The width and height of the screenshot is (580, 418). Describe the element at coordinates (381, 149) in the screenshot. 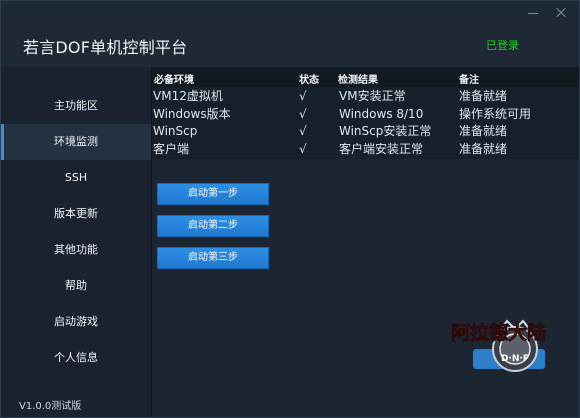

I see `table-cell: 客户端安装正常` at that location.